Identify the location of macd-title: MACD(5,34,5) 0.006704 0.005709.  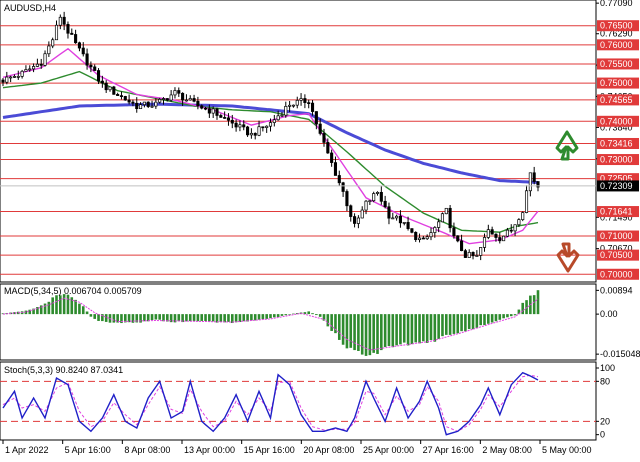
(73, 291).